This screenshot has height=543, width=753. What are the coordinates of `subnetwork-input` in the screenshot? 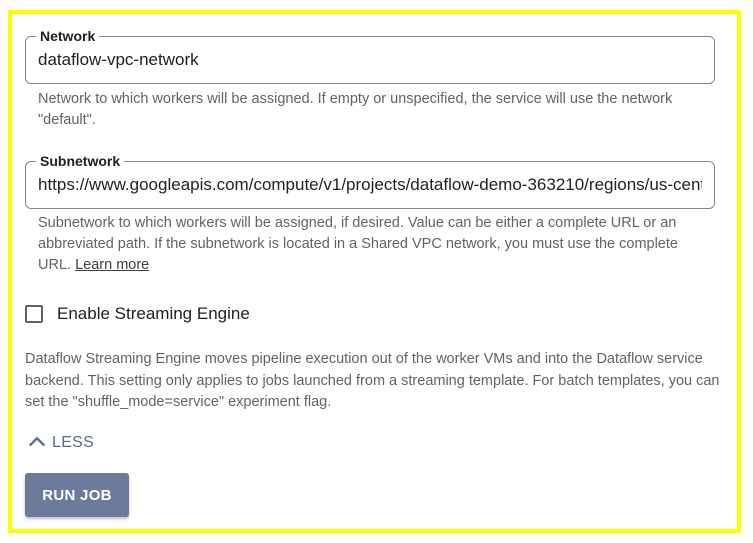 It's located at (370, 185).